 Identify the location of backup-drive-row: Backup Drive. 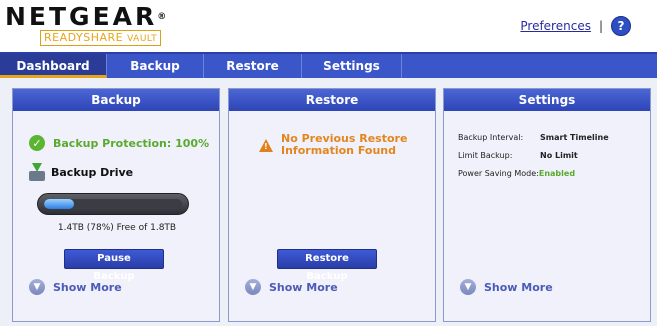
(81, 172).